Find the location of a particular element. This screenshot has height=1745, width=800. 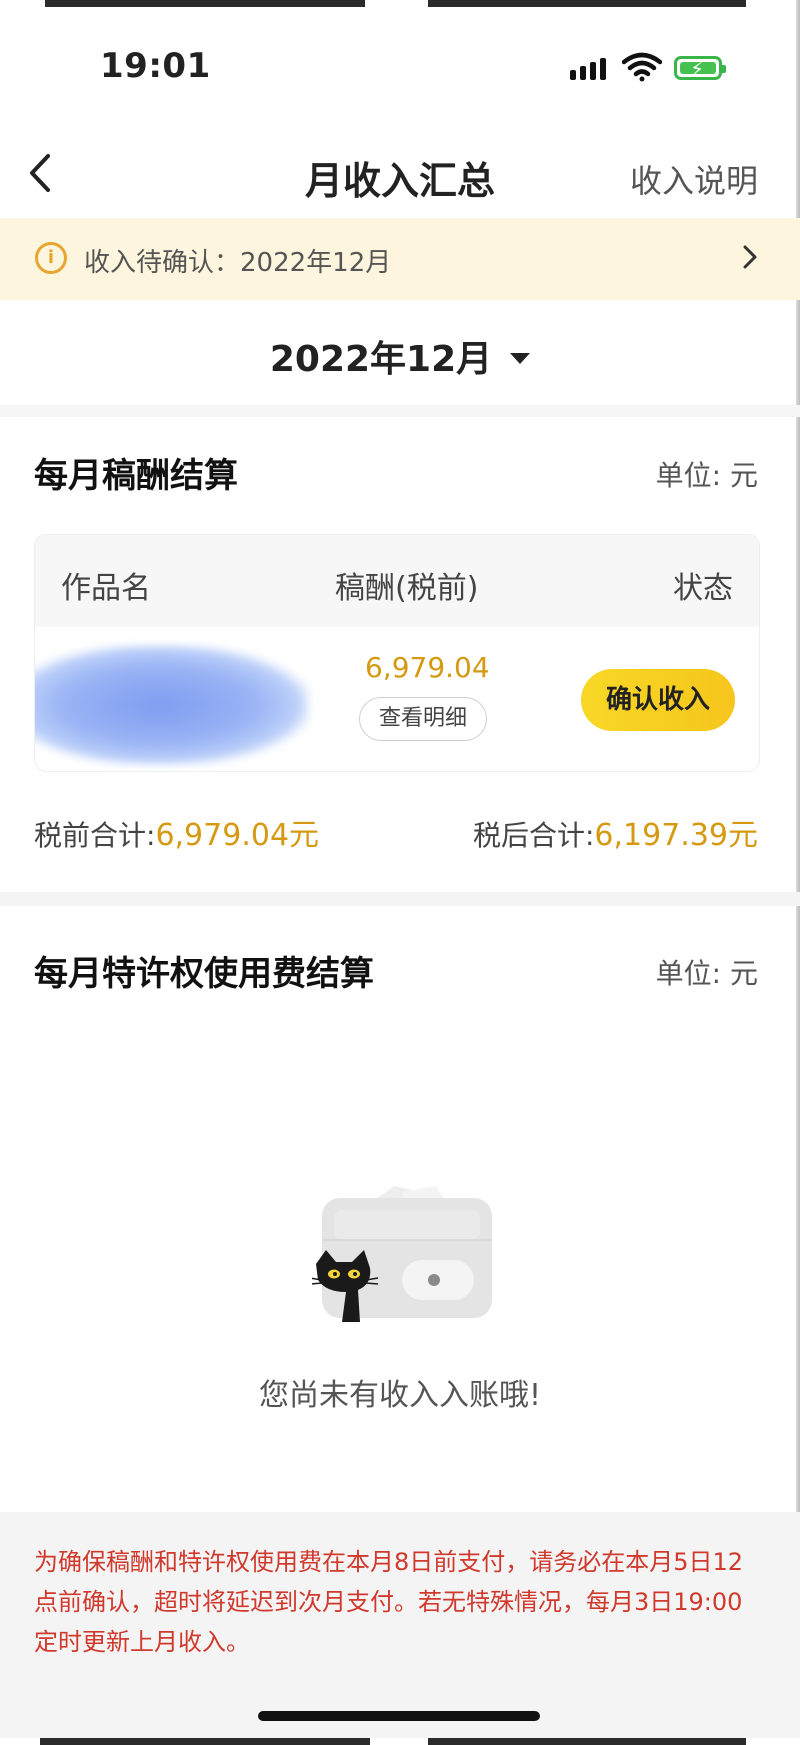

income-explanation-link: 收入说明 is located at coordinates (694, 179).